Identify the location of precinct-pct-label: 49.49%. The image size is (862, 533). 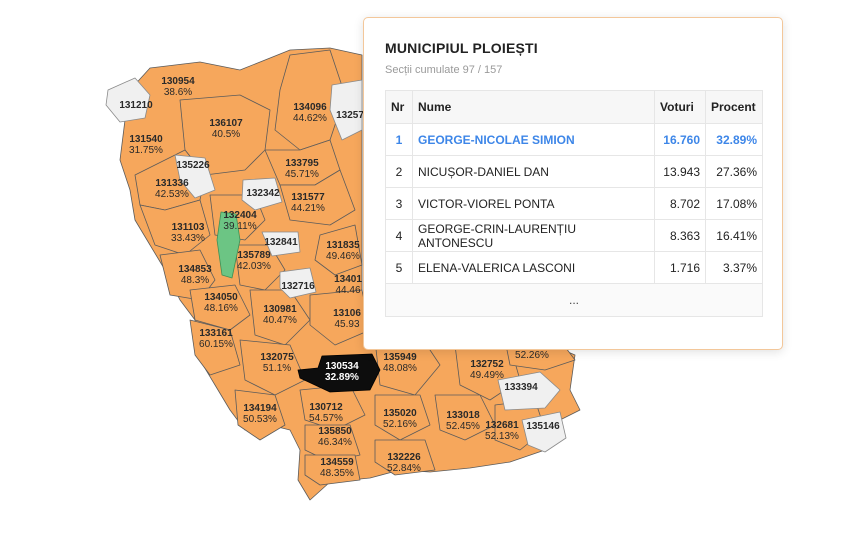
(487, 375).